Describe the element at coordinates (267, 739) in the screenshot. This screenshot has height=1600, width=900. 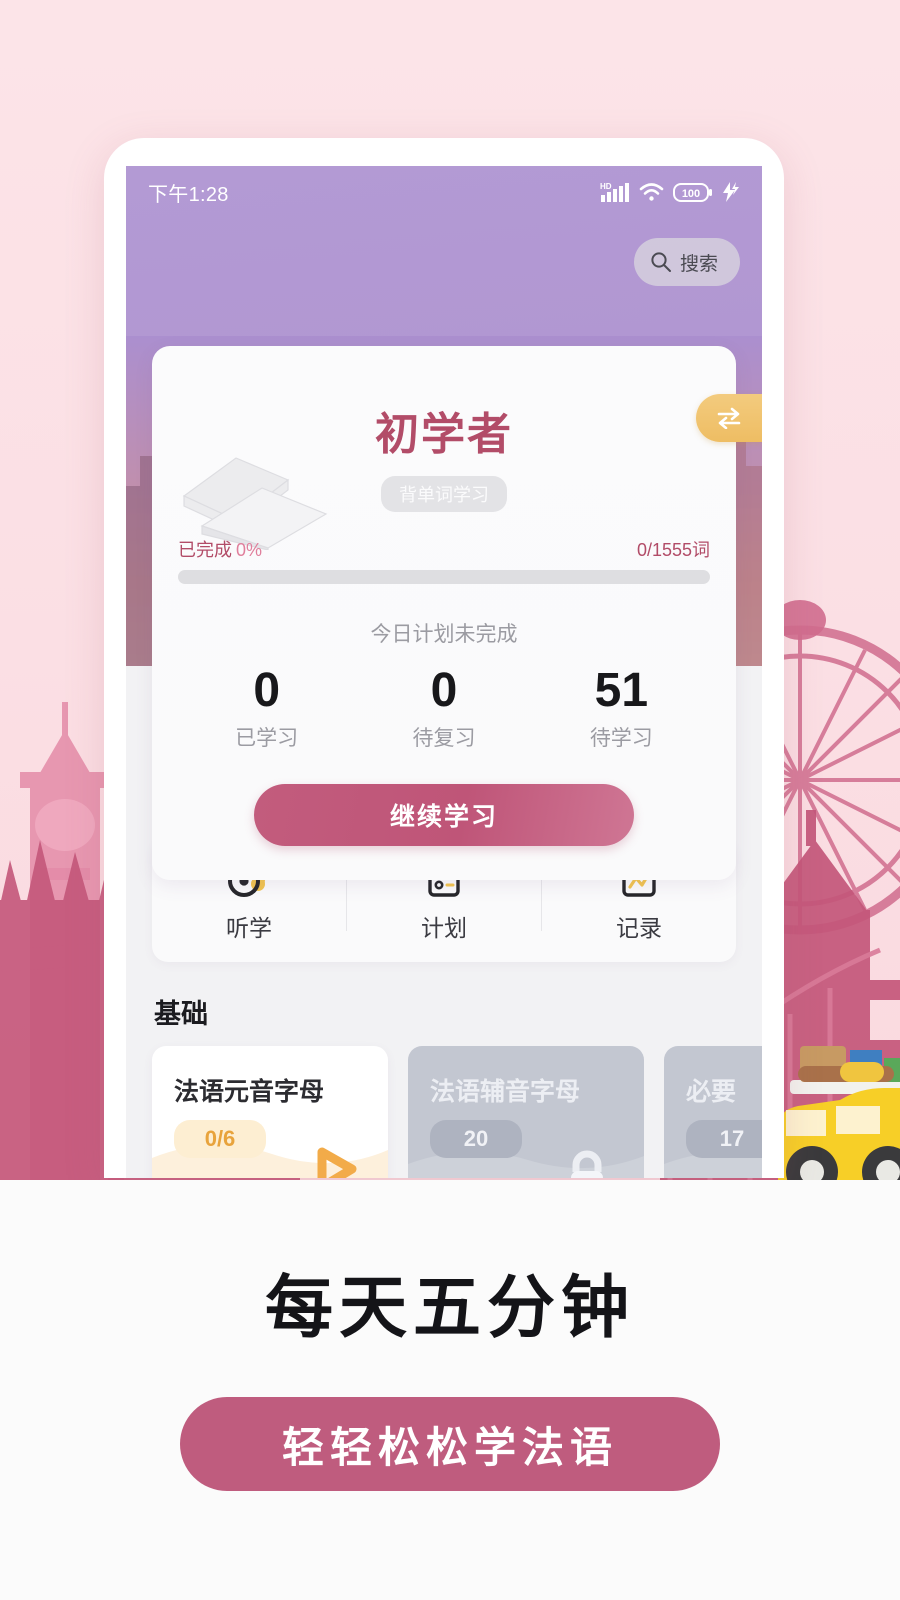
I see `stat-learned-label: 已学习` at that location.